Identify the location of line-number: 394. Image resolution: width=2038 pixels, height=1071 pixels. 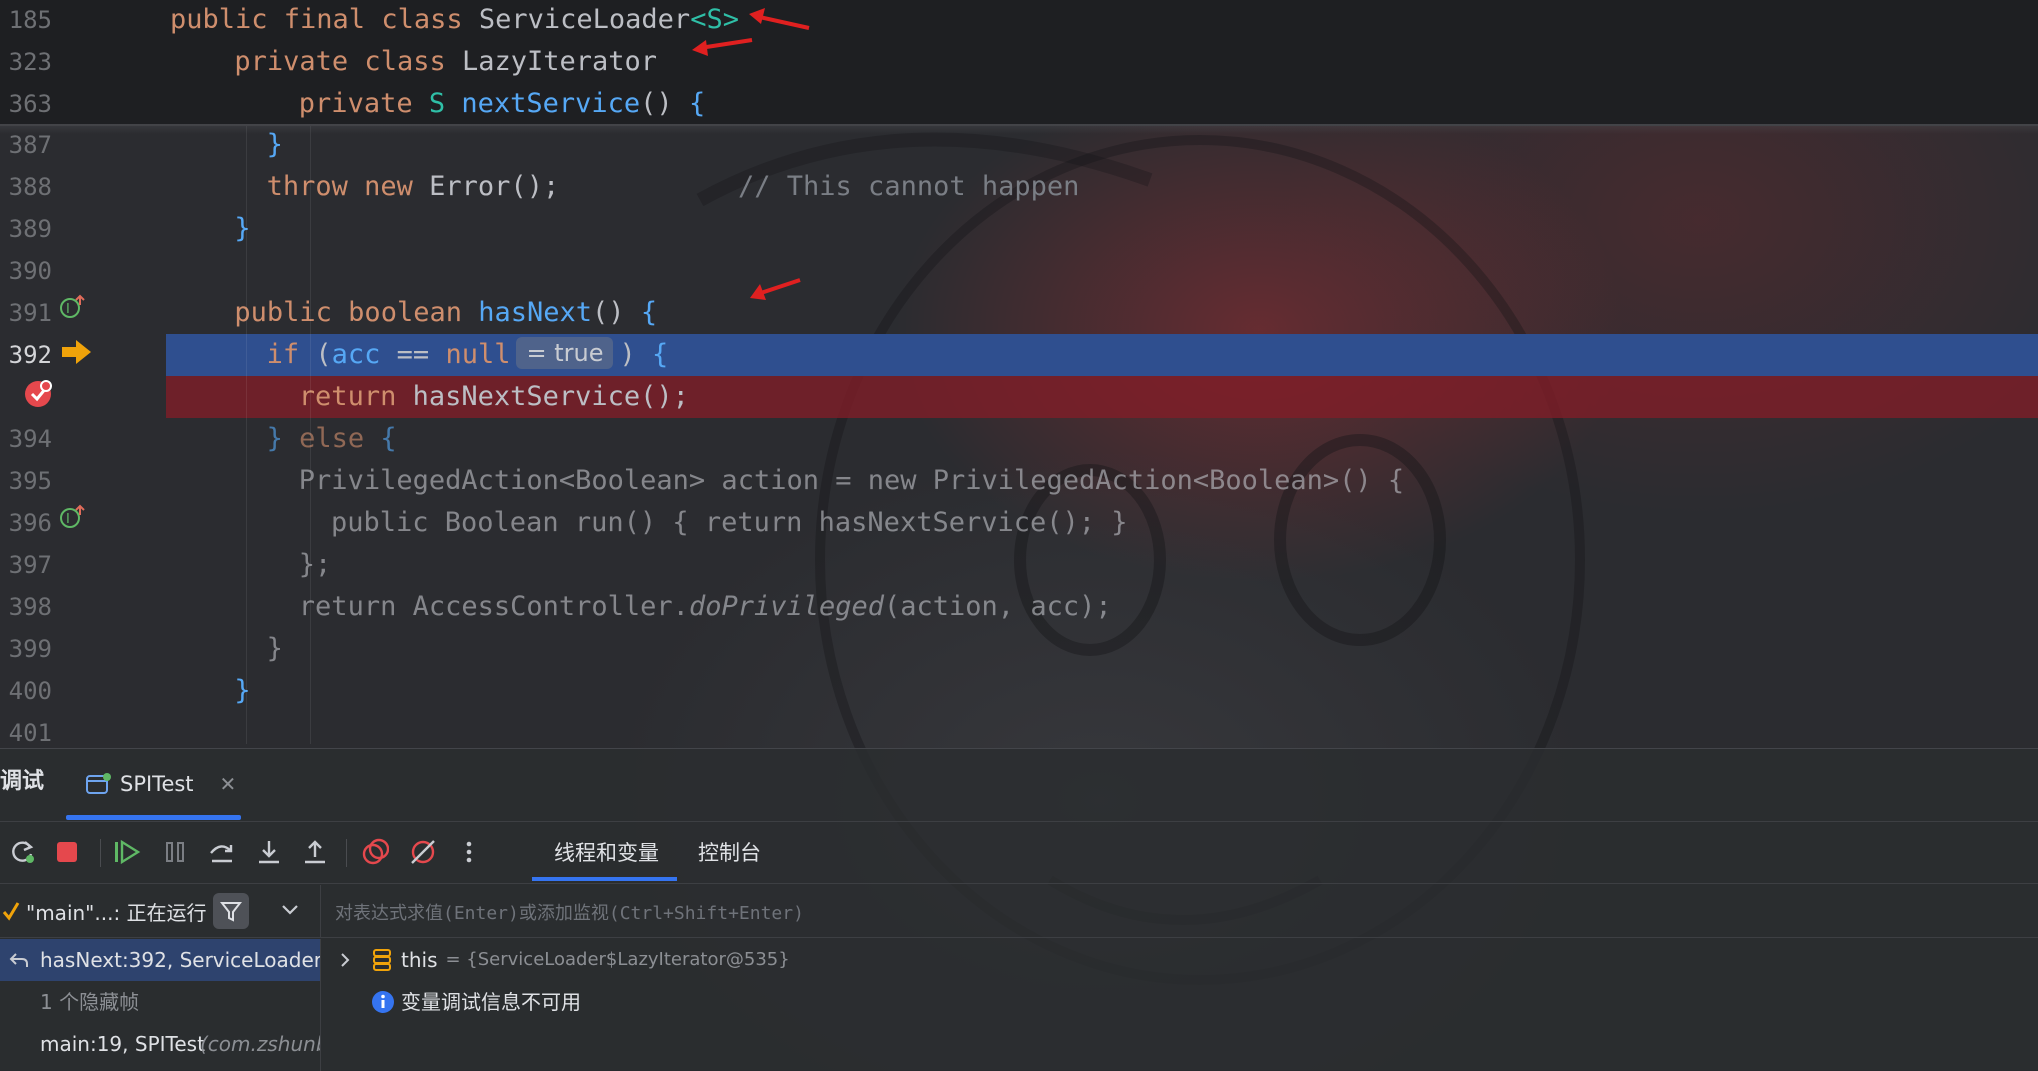
(30, 439).